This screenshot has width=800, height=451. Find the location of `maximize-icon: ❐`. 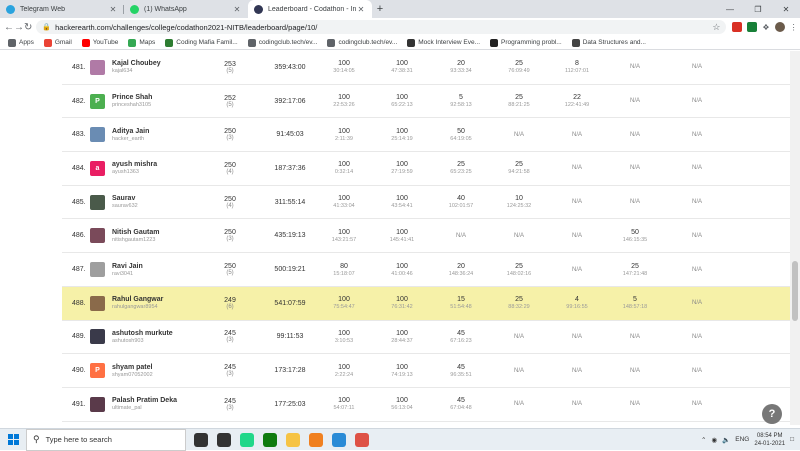

maximize-icon: ❐ is located at coordinates (758, 9).